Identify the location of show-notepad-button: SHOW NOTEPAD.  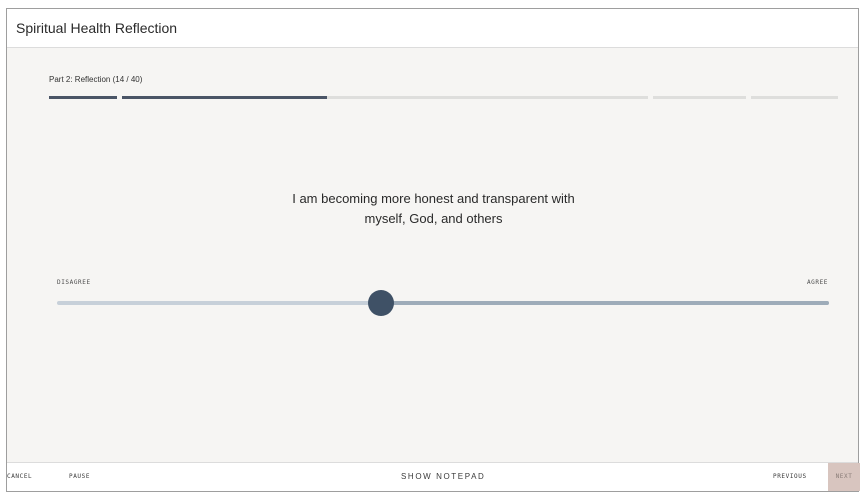
(443, 477).